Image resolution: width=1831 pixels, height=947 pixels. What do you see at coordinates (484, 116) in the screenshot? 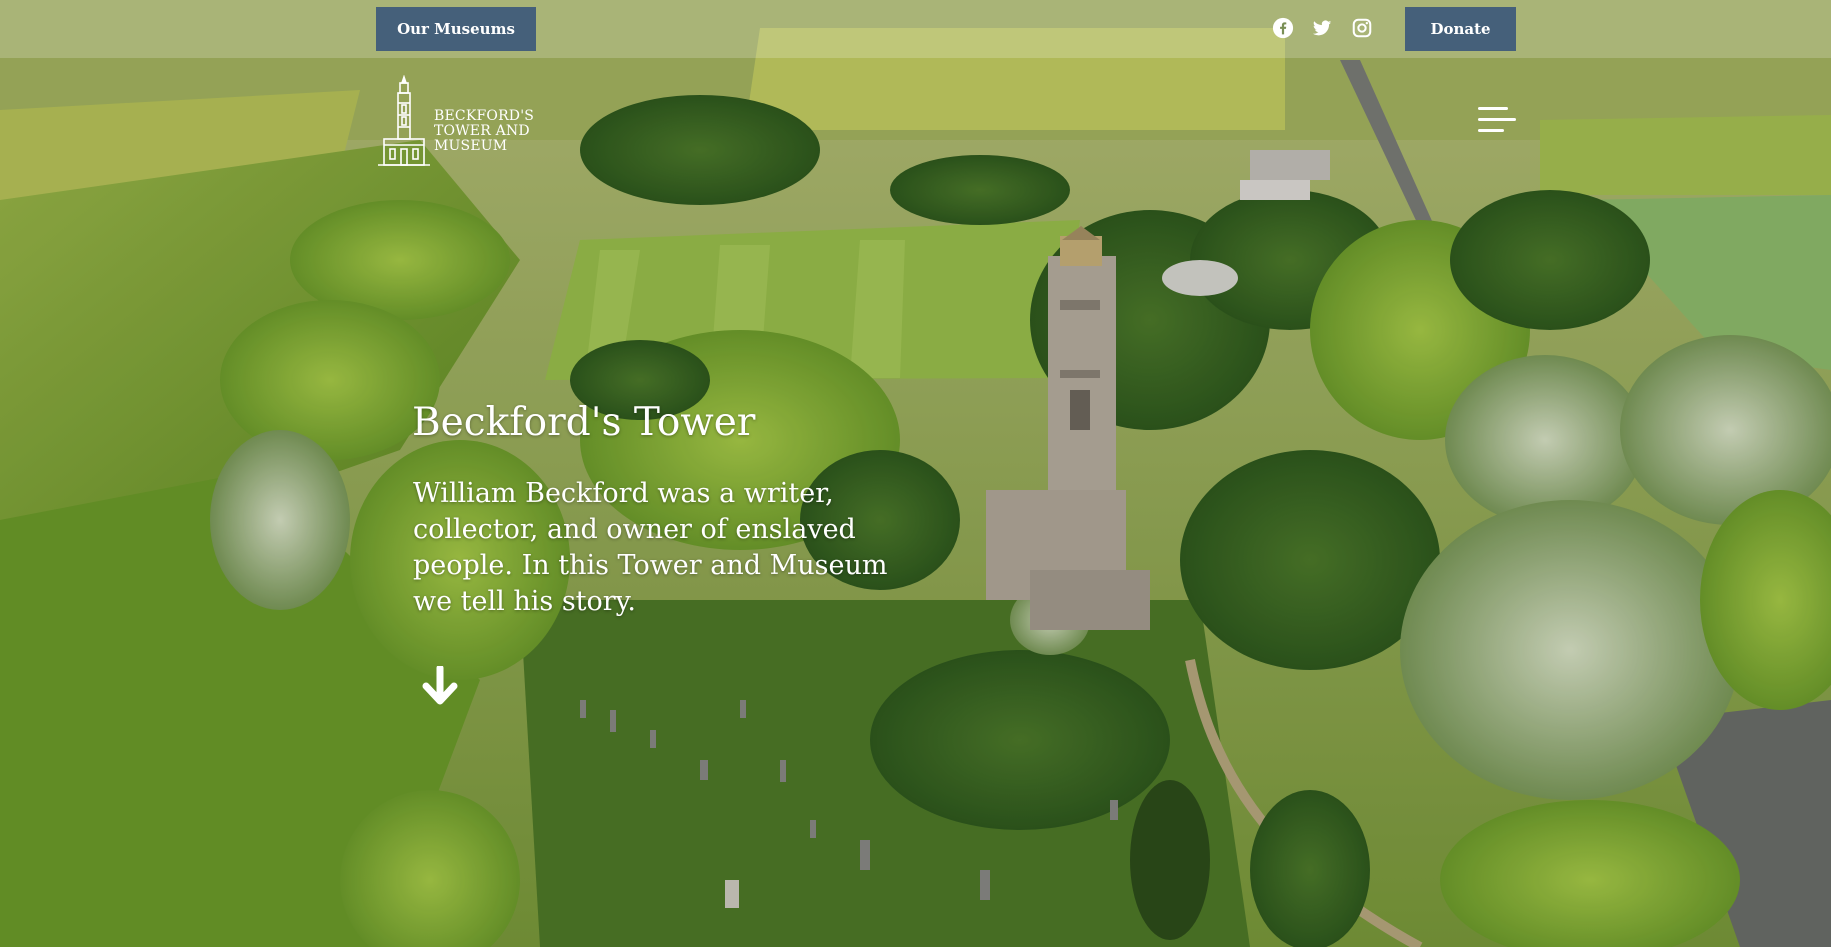
I see `logo-line: BECKFORD'S` at bounding box center [484, 116].